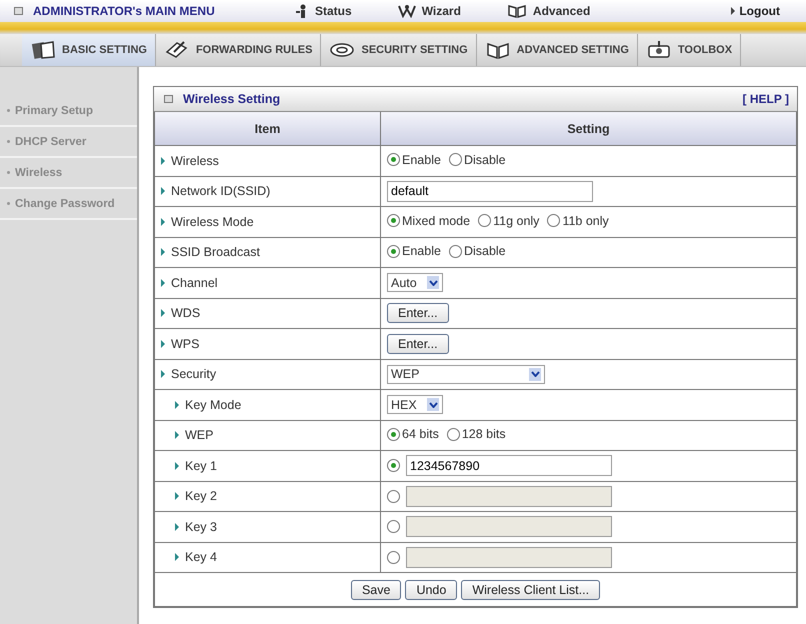 This screenshot has width=806, height=624. What do you see at coordinates (659, 50) in the screenshot?
I see `toolbox-icon` at bounding box center [659, 50].